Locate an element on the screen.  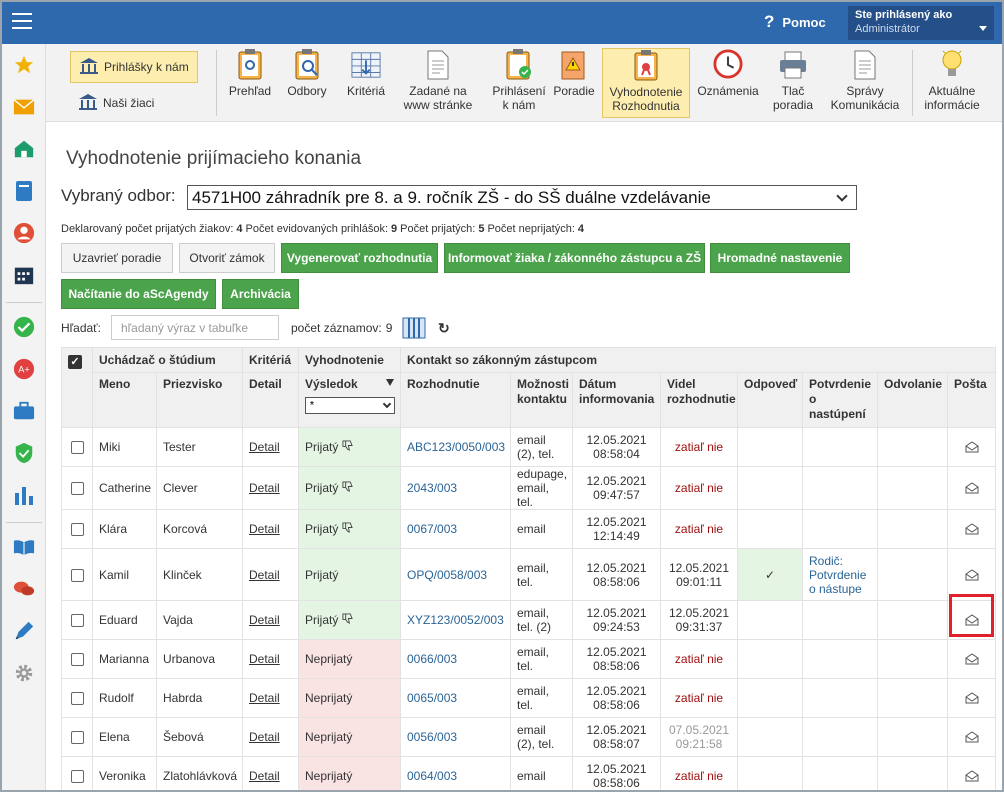
column-header-priezvisko: Priezvisko is located at coordinates (199, 400).